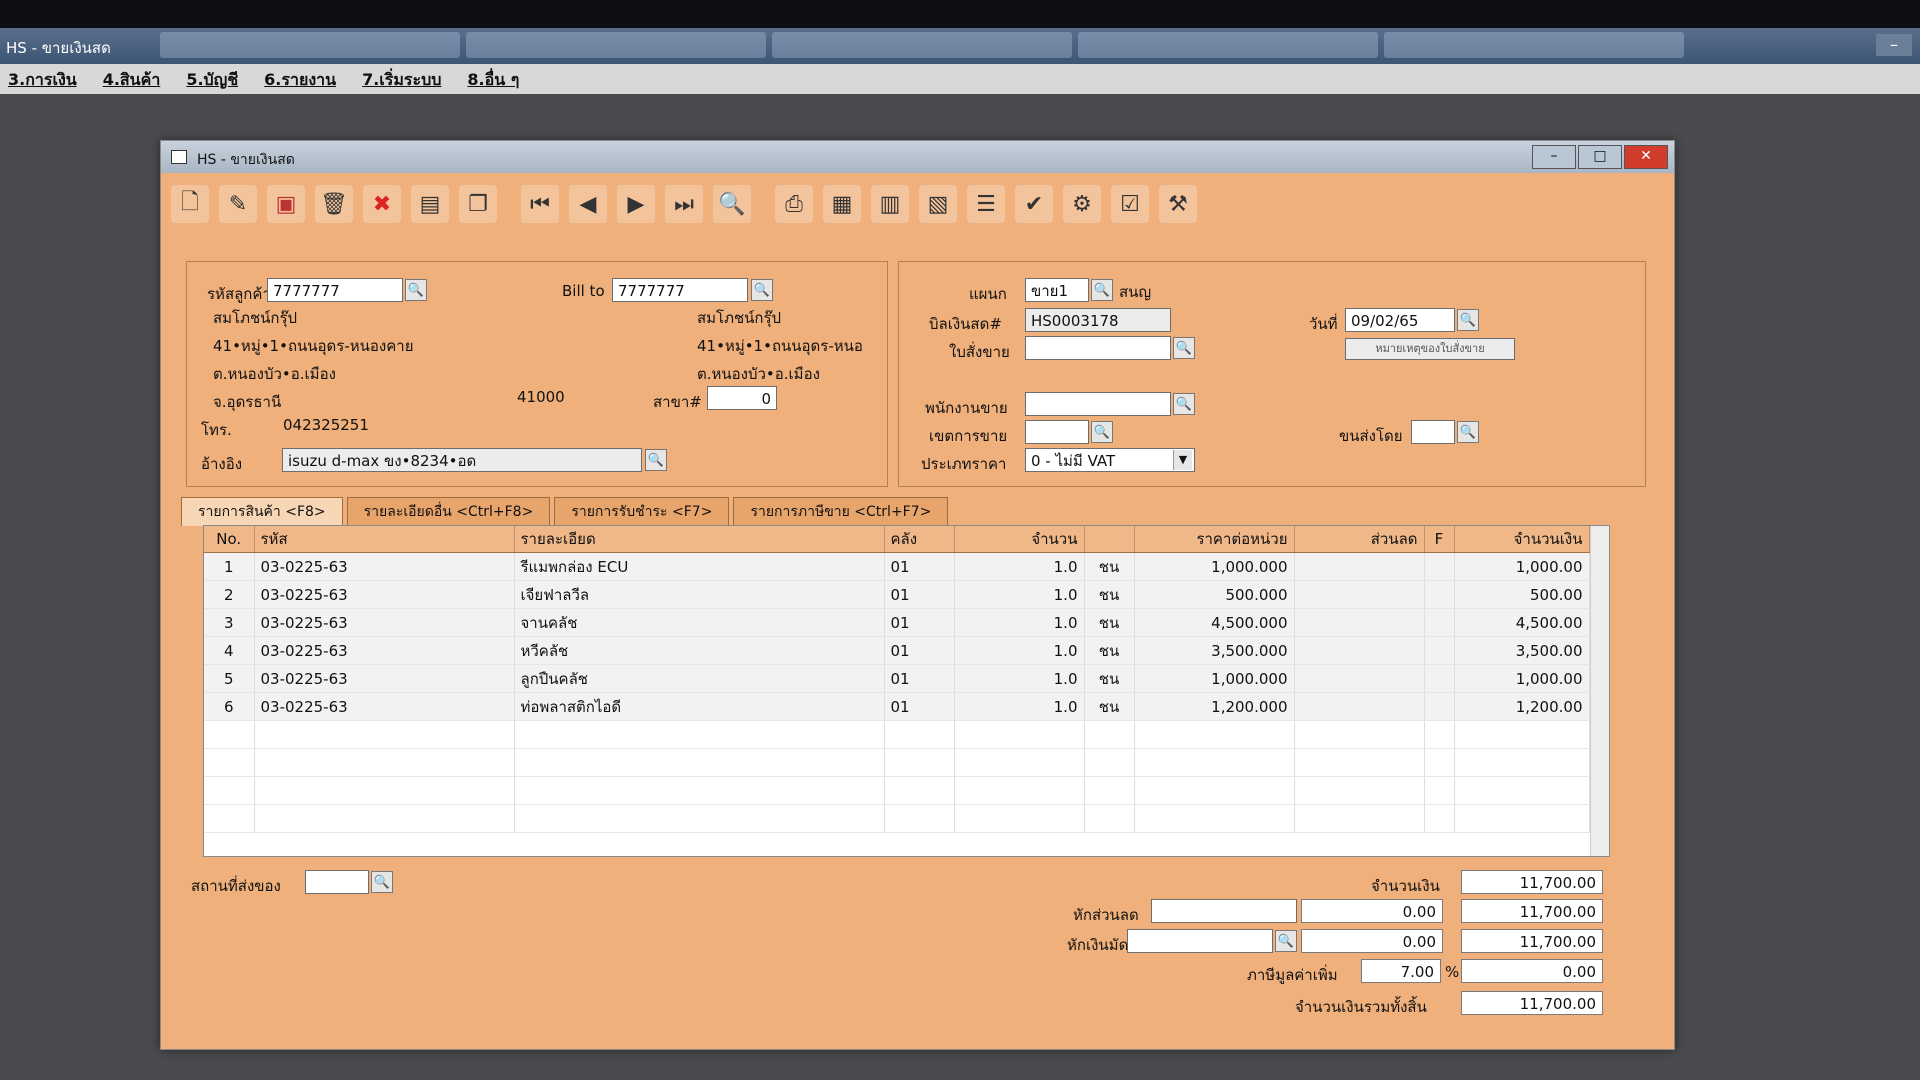 The width and height of the screenshot is (1920, 1080). What do you see at coordinates (1098, 348) in the screenshot?
I see `sales-order-input` at bounding box center [1098, 348].